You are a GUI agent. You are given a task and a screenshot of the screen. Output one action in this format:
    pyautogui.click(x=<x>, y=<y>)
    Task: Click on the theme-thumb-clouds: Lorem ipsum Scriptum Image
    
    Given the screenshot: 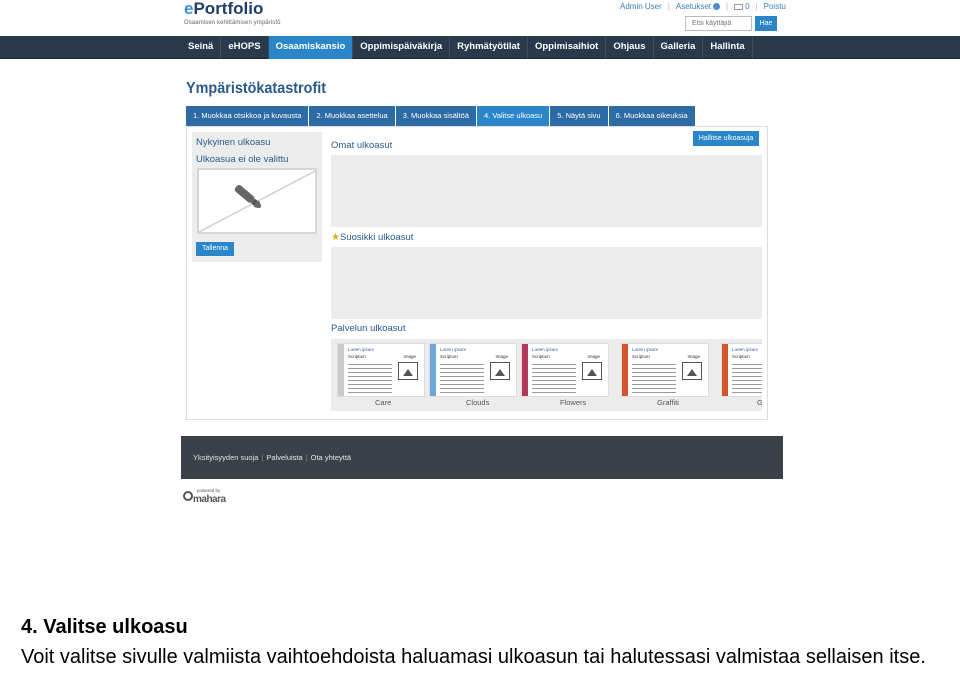 What is the action you would take?
    pyautogui.click(x=473, y=370)
    